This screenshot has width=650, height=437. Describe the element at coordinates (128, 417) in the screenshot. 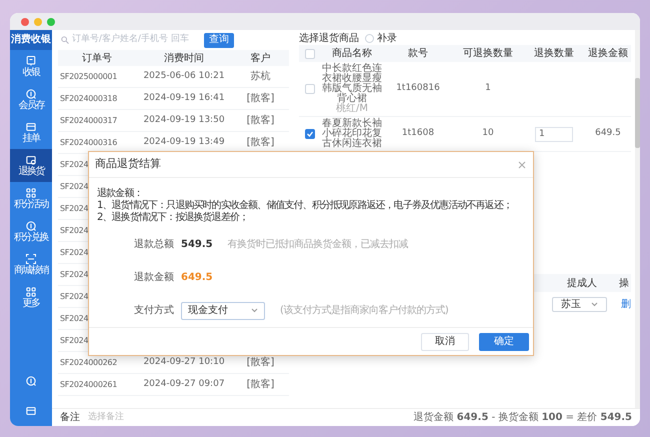

I see `remark-field: 选择备注` at that location.